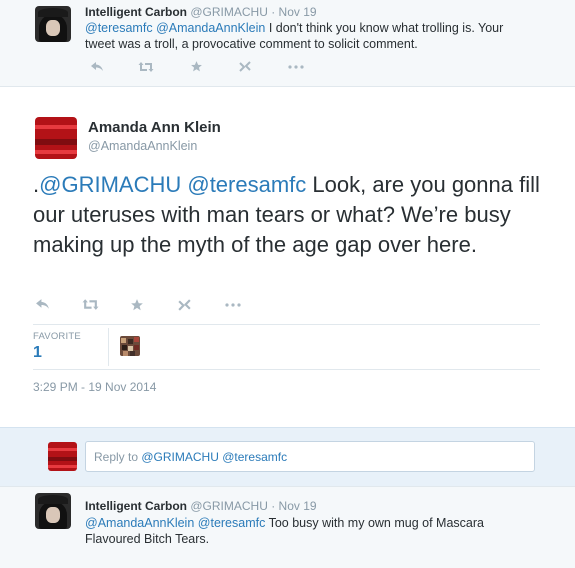 The height and width of the screenshot is (568, 575). I want to click on reply-input: Reply to @GRIMACHU @teresamfc, so click(310, 456).